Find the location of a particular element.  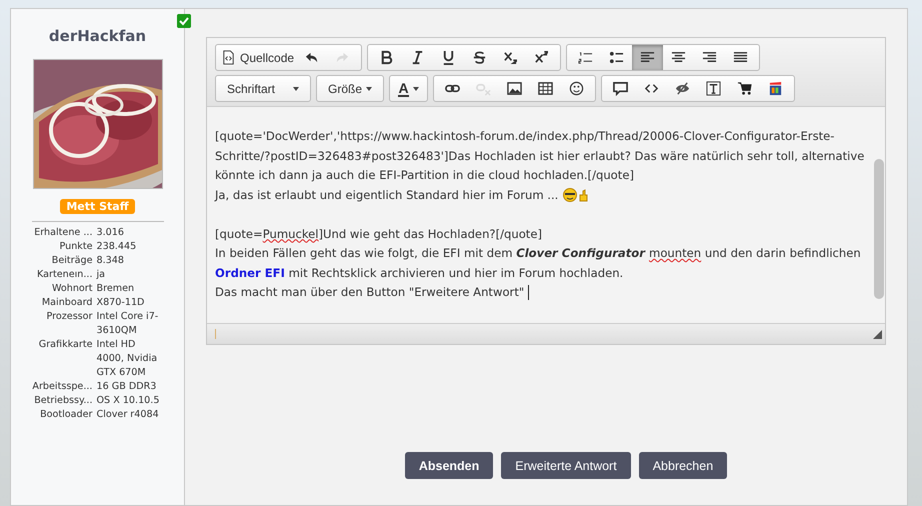

stat-value: X870-11D is located at coordinates (121, 303).